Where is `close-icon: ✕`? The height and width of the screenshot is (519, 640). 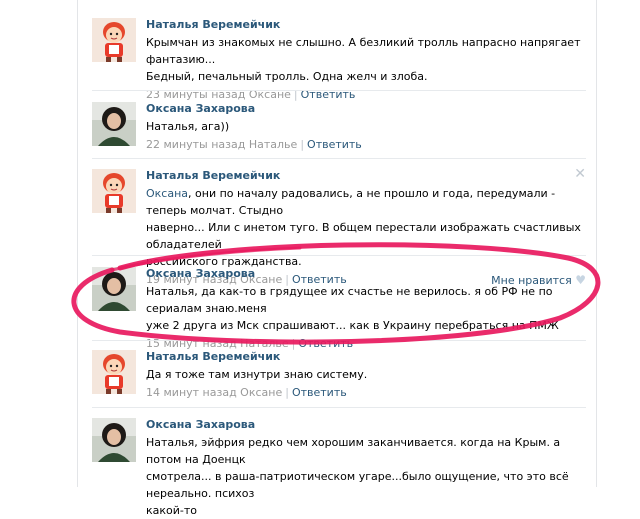
close-icon: ✕ is located at coordinates (580, 174).